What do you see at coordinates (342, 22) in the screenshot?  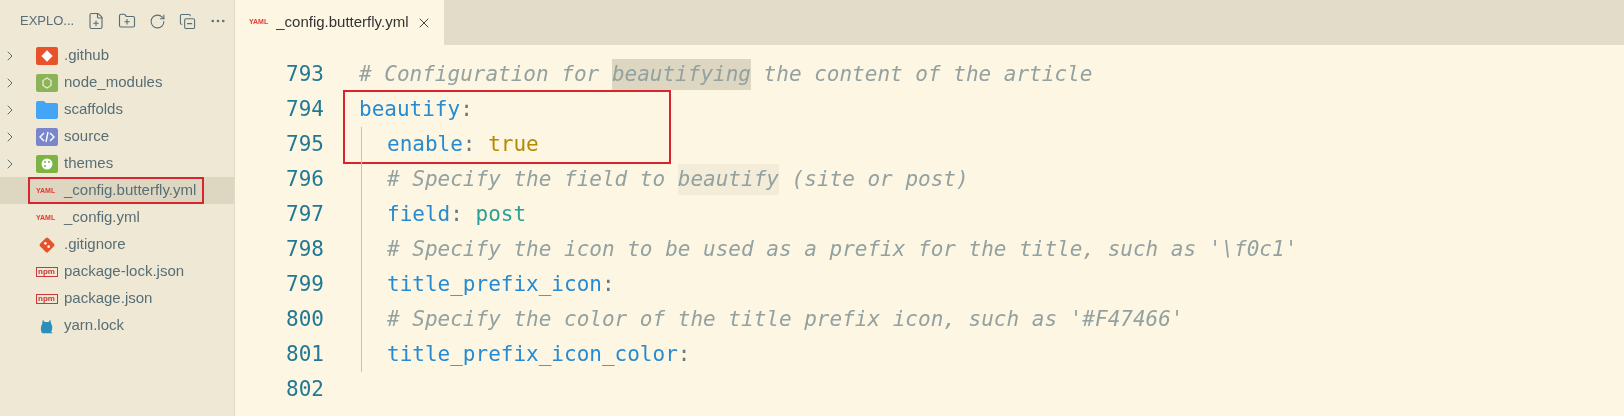 I see `tab-label: _config.butterfly.yml` at bounding box center [342, 22].